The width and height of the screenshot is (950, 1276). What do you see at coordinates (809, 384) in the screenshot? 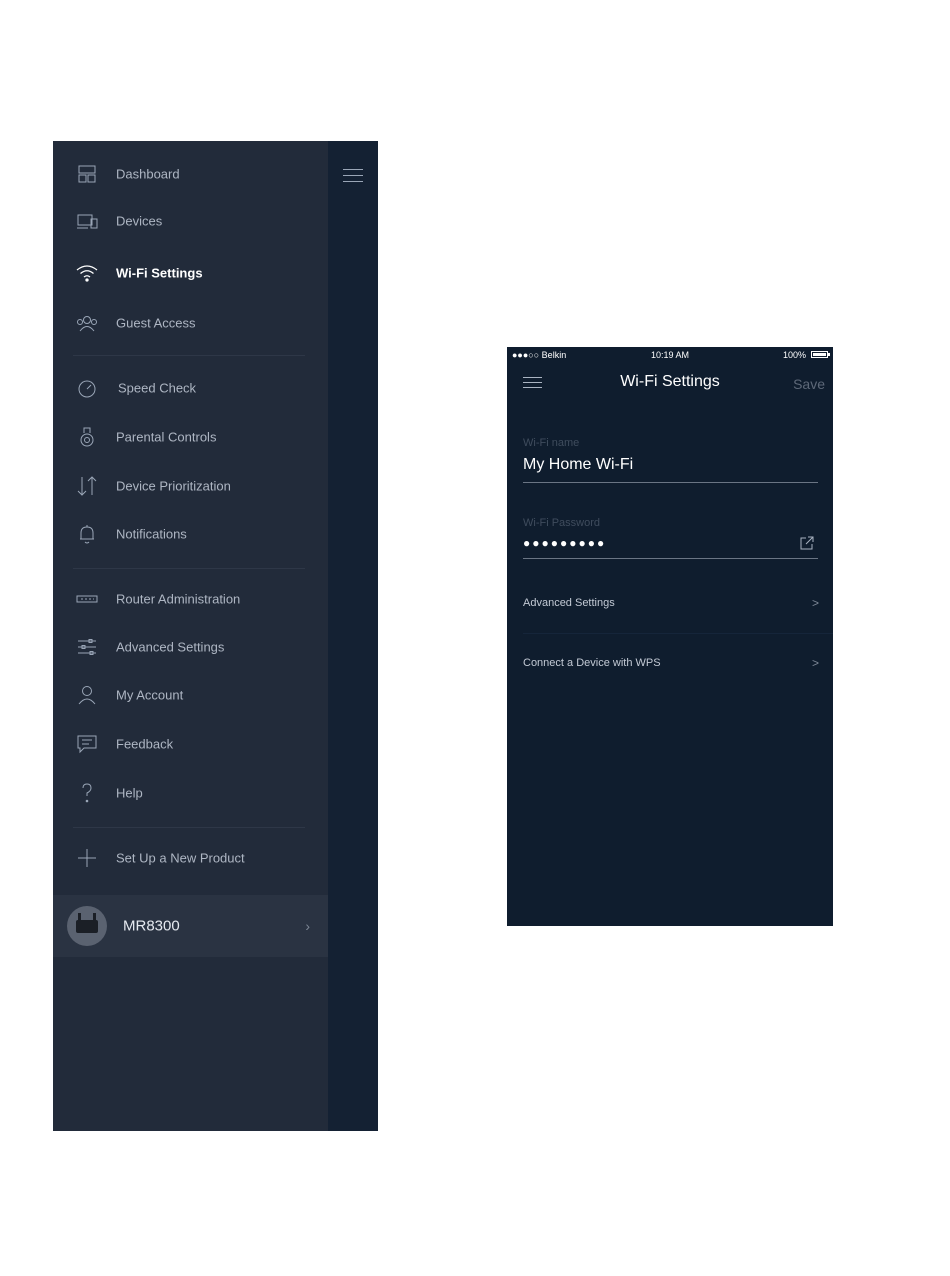
I see `save-button: Save` at bounding box center [809, 384].